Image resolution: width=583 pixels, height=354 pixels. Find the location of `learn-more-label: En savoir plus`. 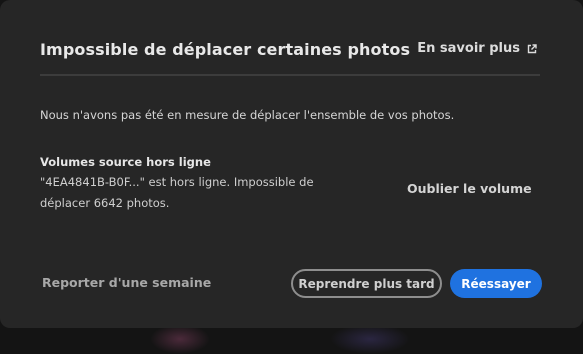

learn-more-label: En savoir plus is located at coordinates (468, 48).